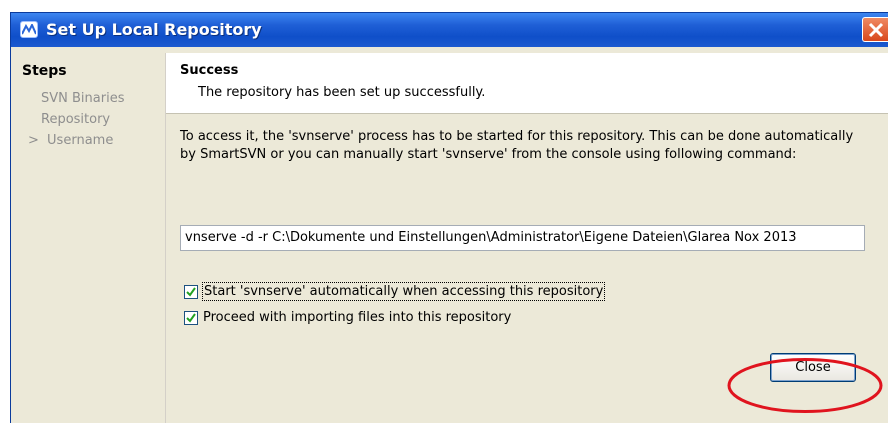 This screenshot has height=423, width=888. Describe the element at coordinates (76, 119) in the screenshot. I see `step-repository: Repository` at that location.